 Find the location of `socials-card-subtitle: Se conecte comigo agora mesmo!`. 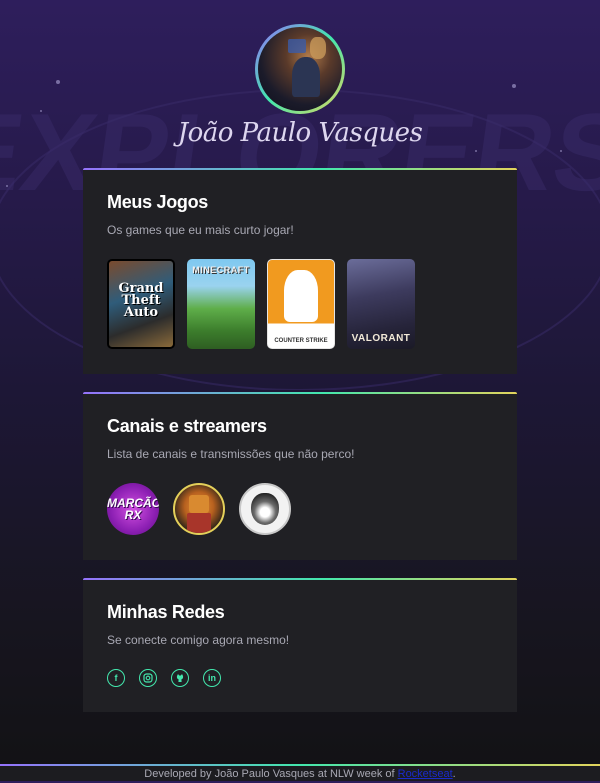

socials-card-subtitle: Se conecte comigo agora mesmo! is located at coordinates (198, 640).